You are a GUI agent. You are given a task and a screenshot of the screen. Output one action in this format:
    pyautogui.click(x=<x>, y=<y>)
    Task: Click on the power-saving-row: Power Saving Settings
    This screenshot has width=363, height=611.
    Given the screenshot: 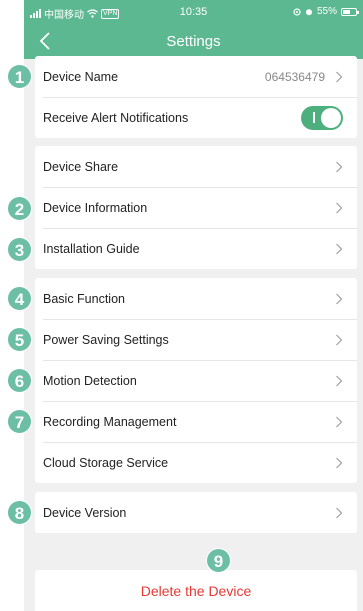 What is the action you would take?
    pyautogui.click(x=196, y=339)
    